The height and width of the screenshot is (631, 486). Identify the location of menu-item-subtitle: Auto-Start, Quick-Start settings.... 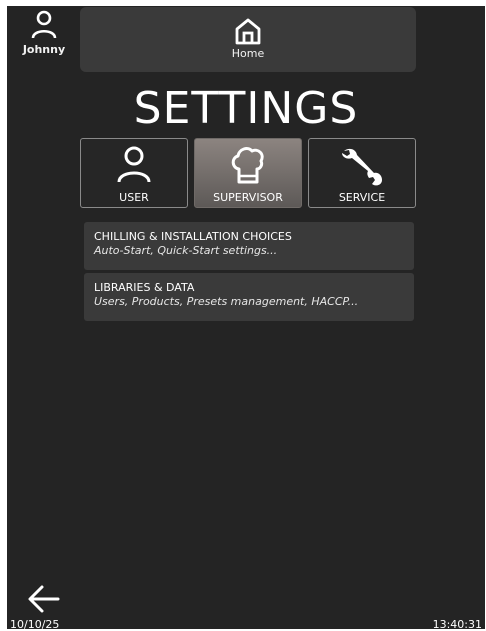
(186, 250).